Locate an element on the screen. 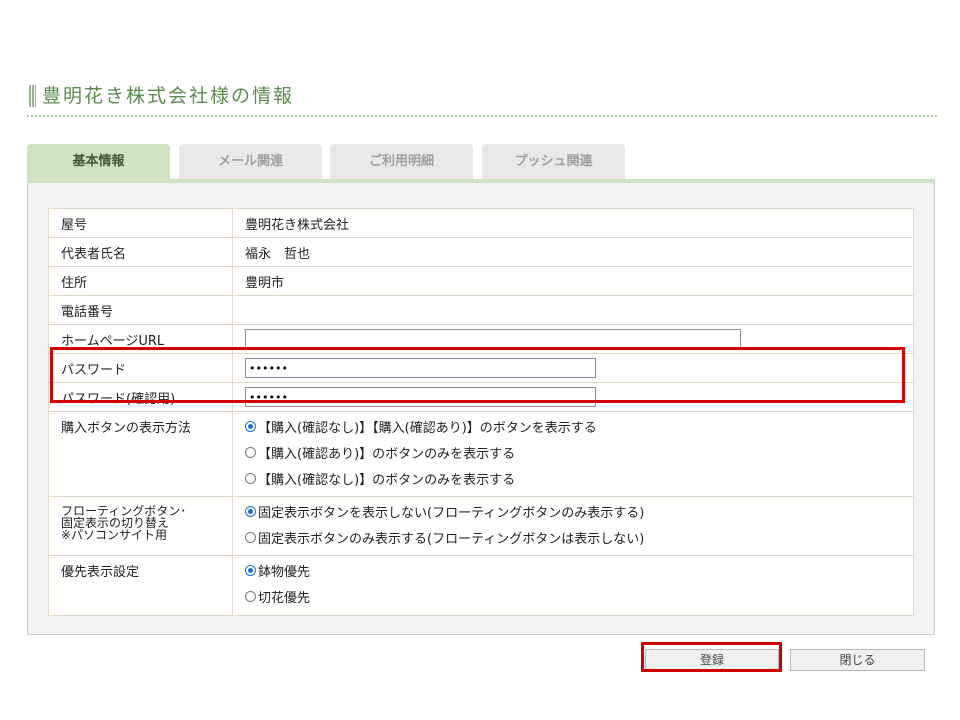 The image size is (960, 720). representative-value: 福永 哲也 is located at coordinates (278, 254).